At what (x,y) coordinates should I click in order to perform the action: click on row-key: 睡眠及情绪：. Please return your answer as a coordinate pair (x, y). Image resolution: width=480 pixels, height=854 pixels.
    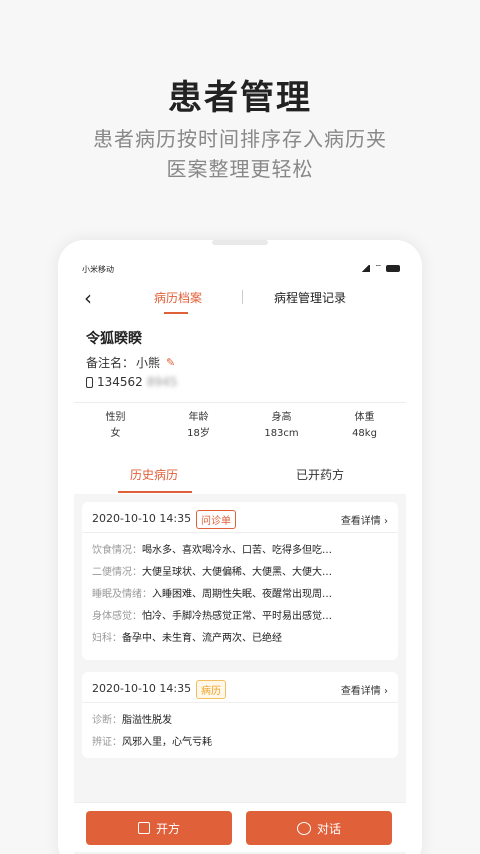
    Looking at the image, I should click on (122, 594).